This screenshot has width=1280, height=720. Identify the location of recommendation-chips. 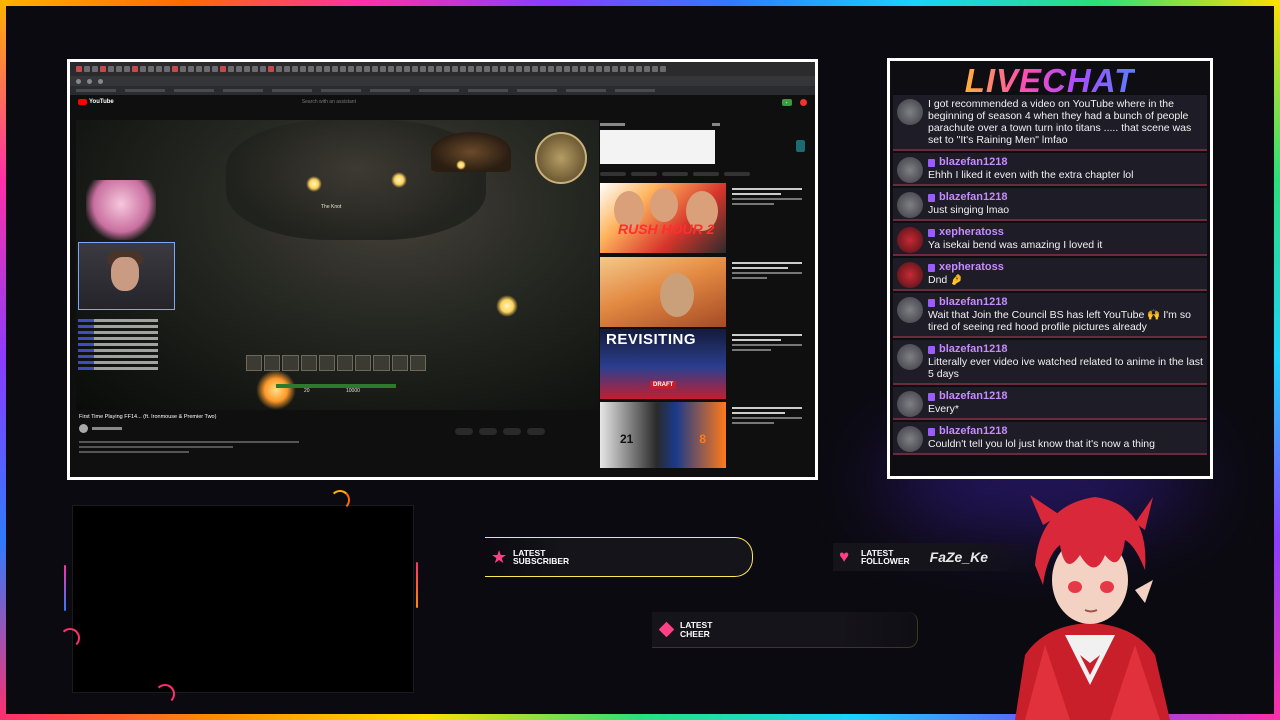
(700, 174).